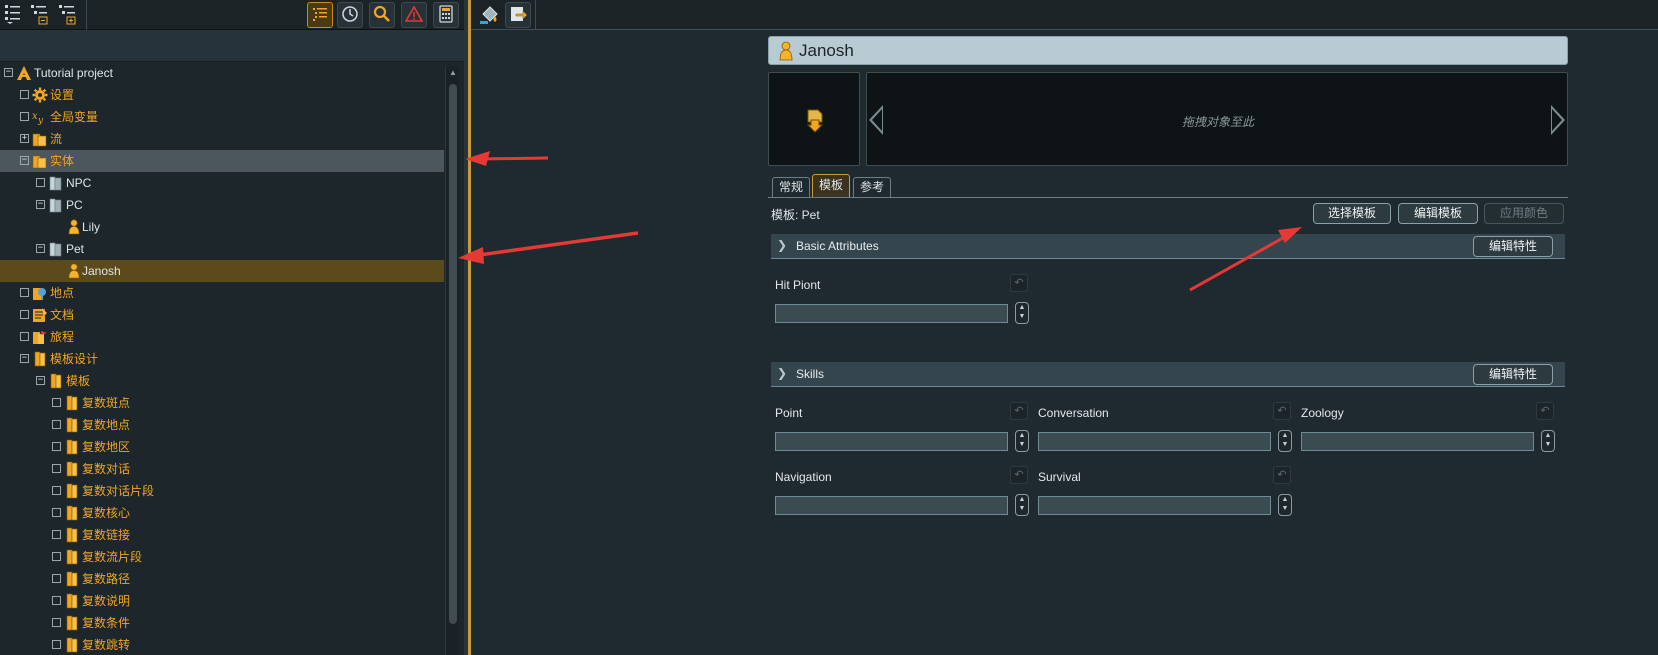  What do you see at coordinates (222, 579) in the screenshot?
I see `tree-item: 复数路径` at bounding box center [222, 579].